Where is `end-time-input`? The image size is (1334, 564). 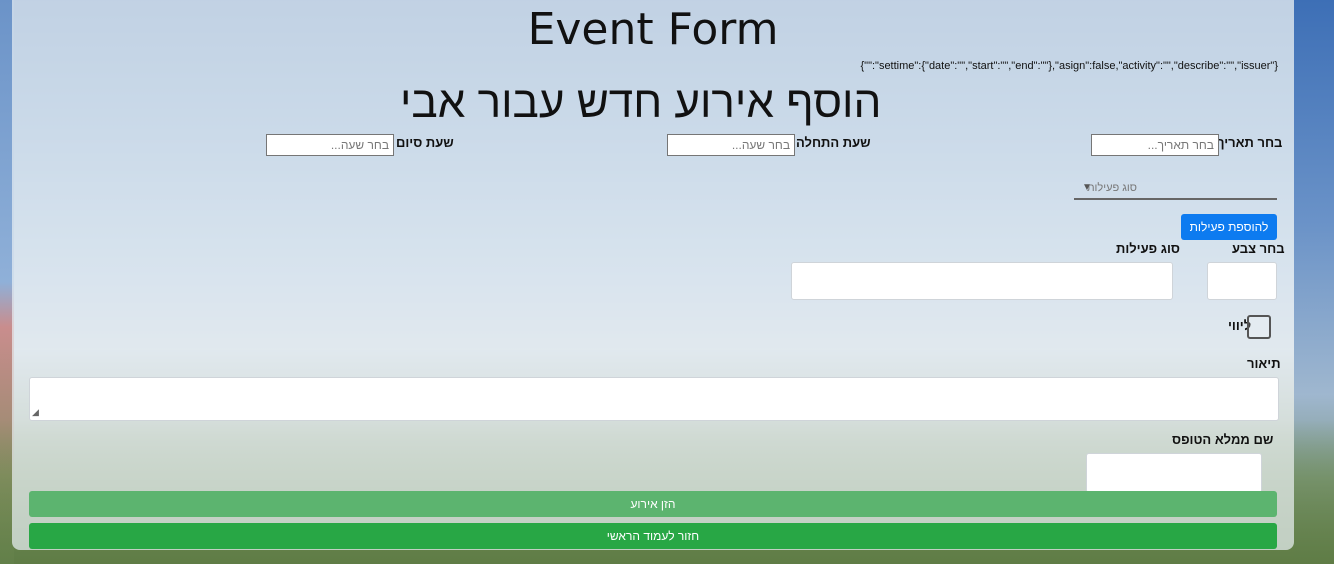
end-time-input is located at coordinates (330, 145).